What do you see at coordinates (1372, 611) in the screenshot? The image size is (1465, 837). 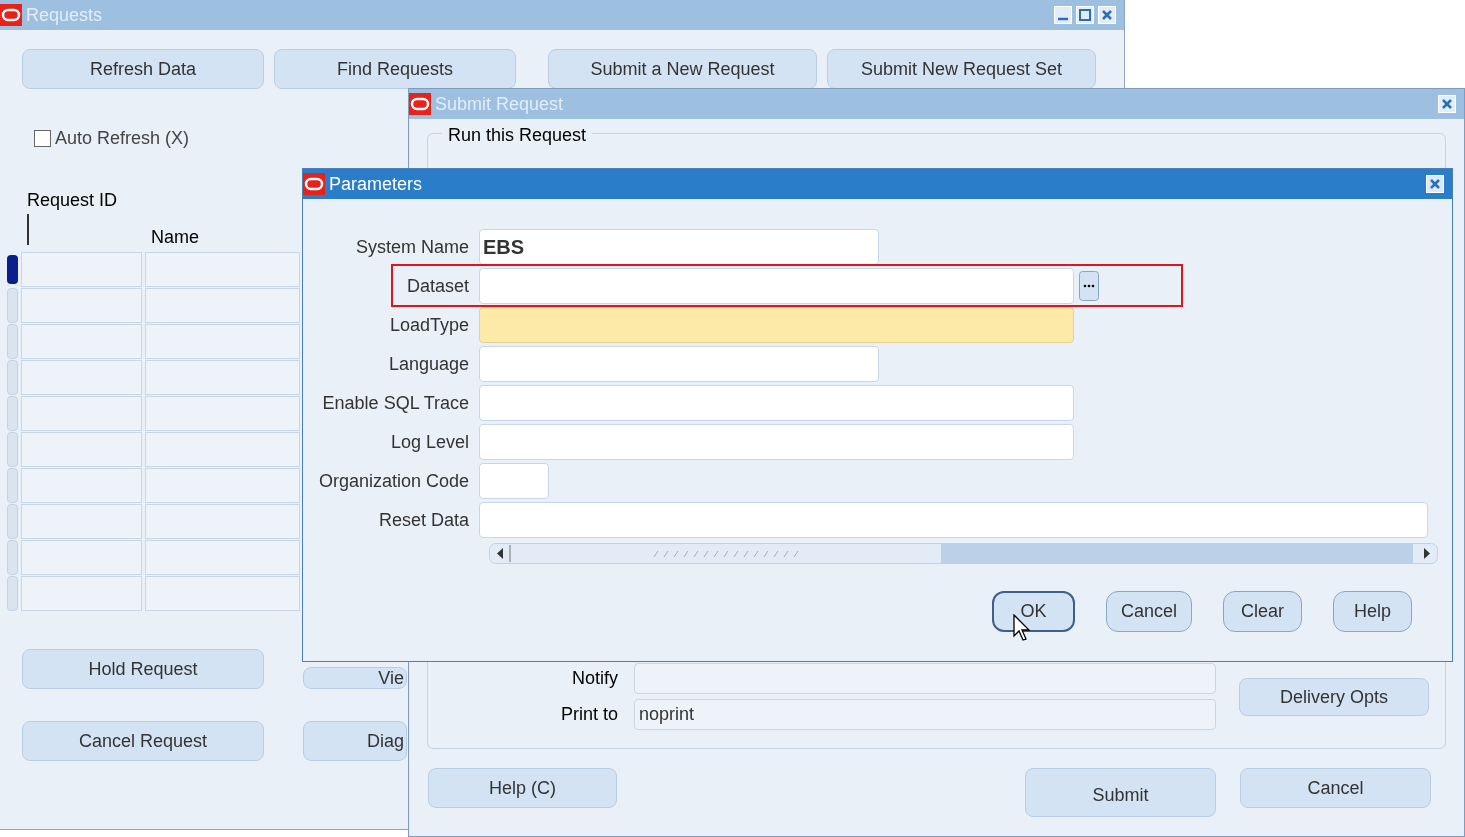 I see `dialog-button: Help` at bounding box center [1372, 611].